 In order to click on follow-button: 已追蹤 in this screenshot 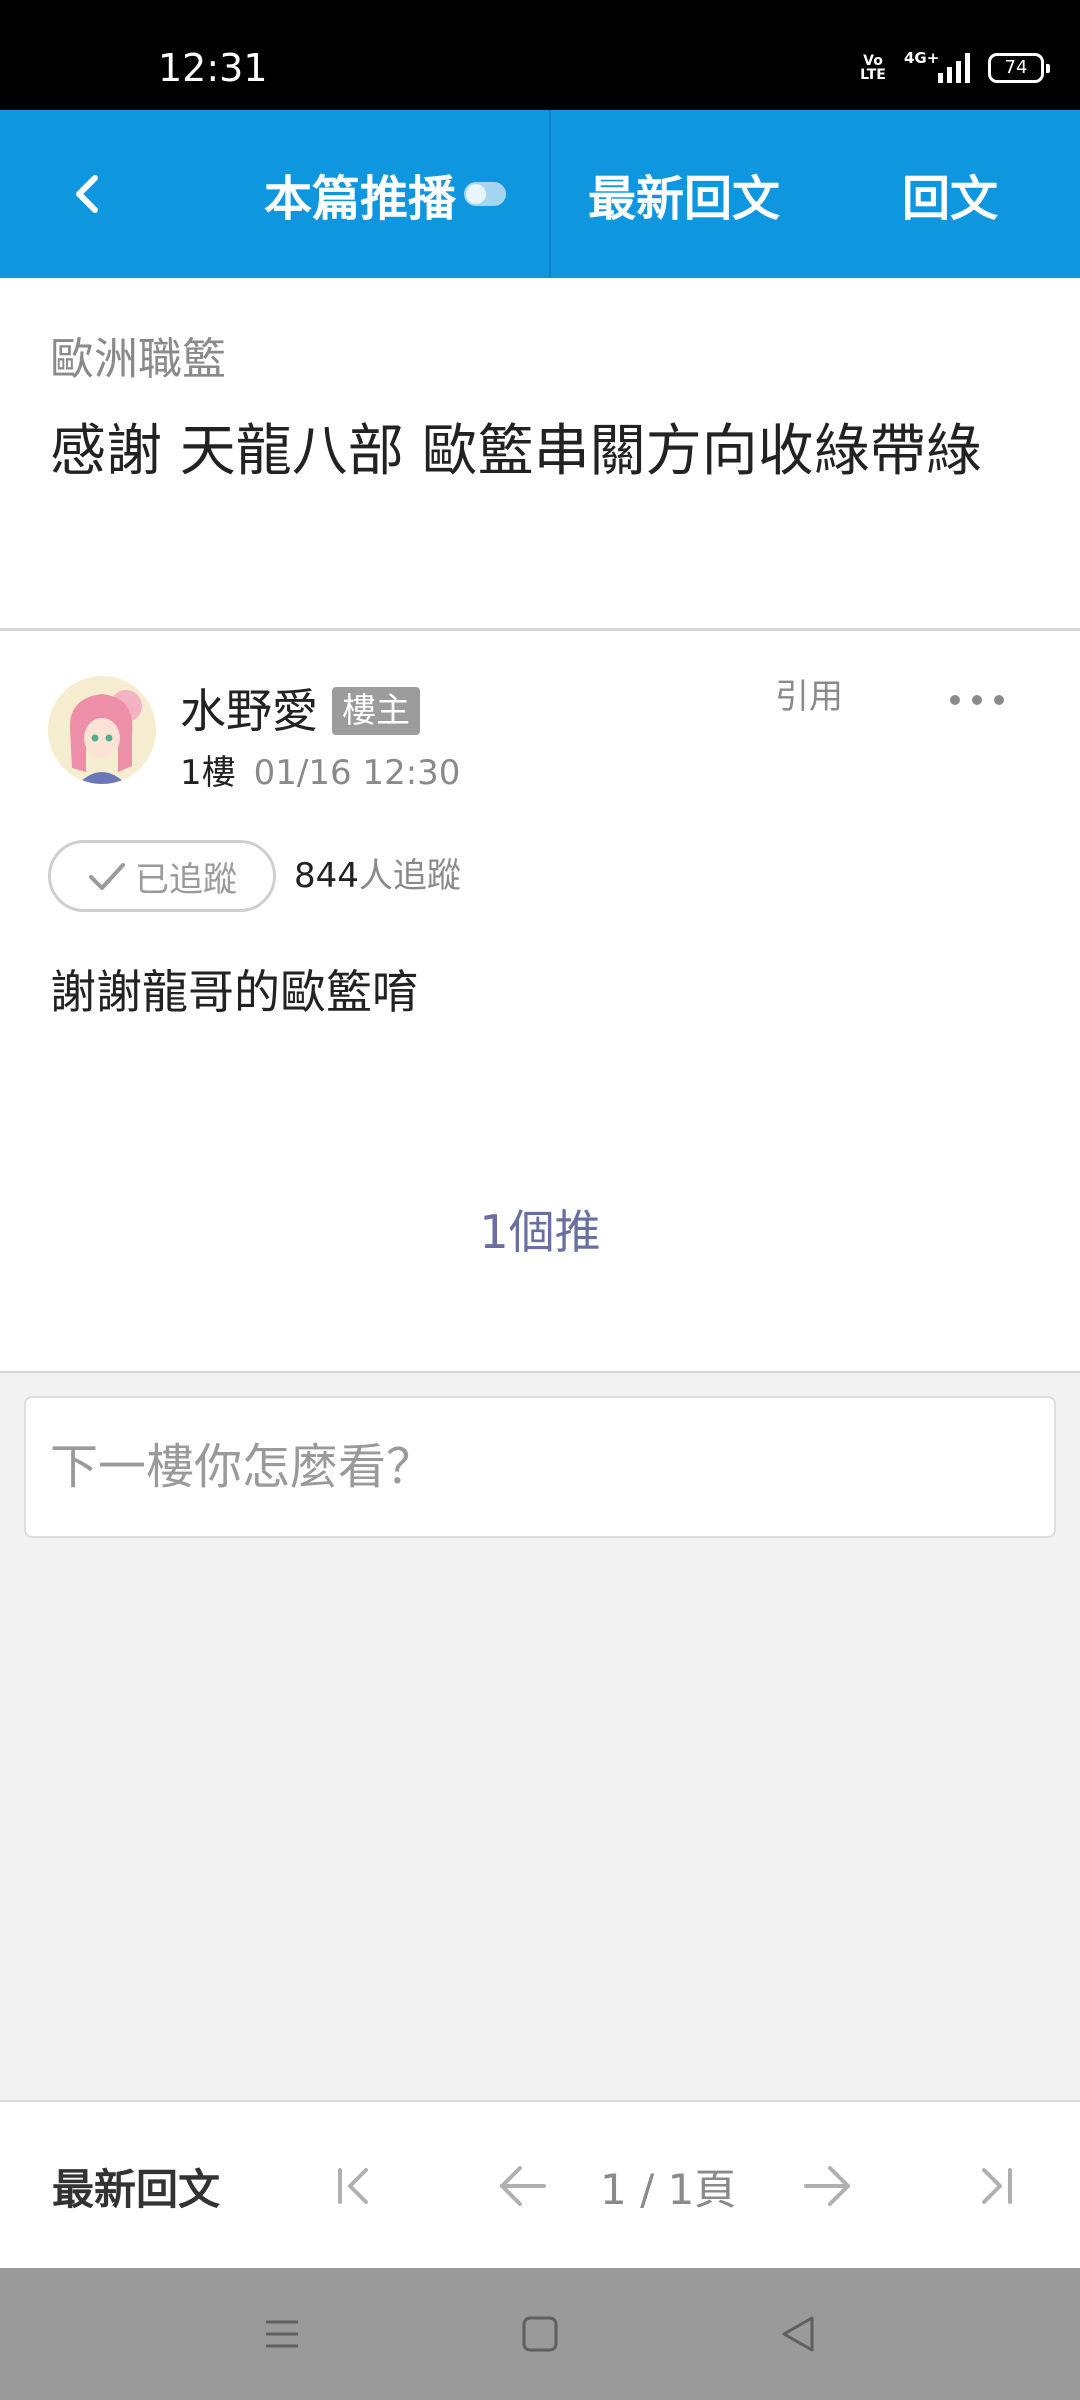, I will do `click(162, 876)`.